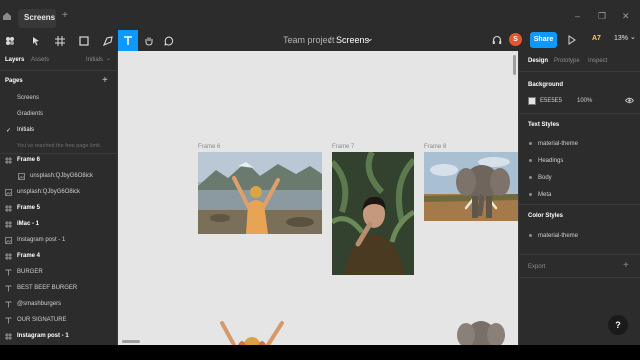  What do you see at coordinates (58, 161) in the screenshot?
I see `layer-row: Frame 6` at bounding box center [58, 161].